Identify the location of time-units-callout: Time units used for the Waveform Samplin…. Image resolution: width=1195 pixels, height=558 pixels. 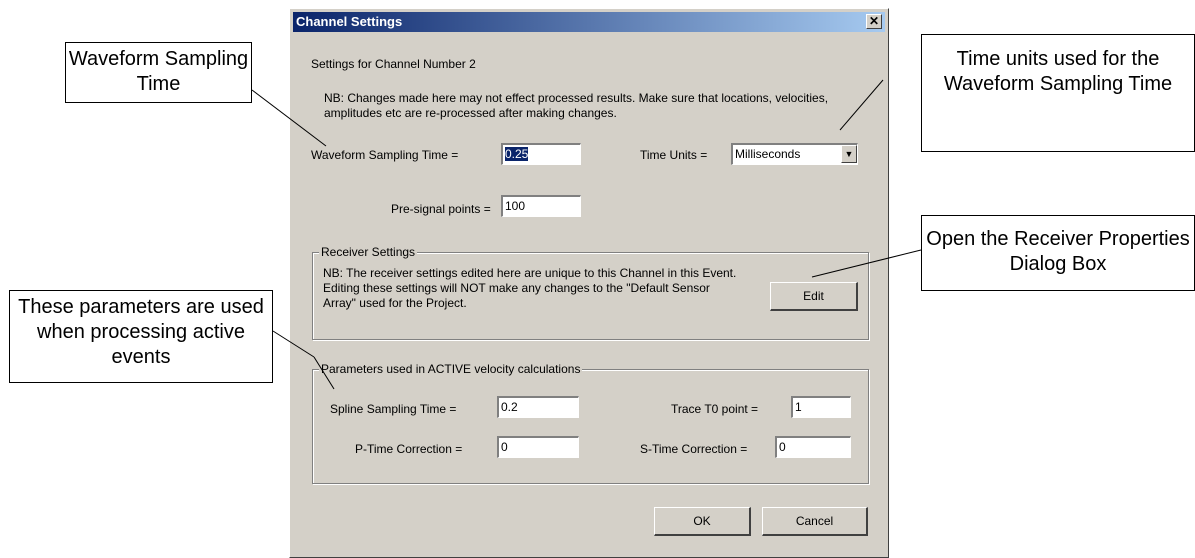
(1058, 93).